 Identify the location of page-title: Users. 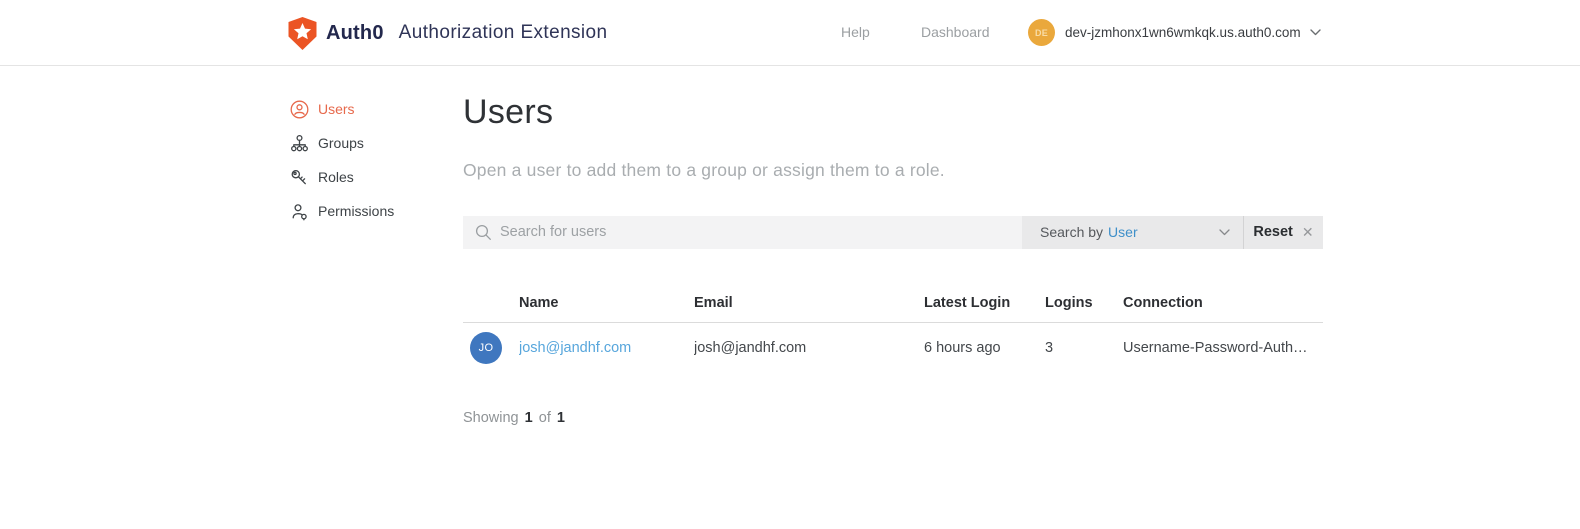
(508, 112).